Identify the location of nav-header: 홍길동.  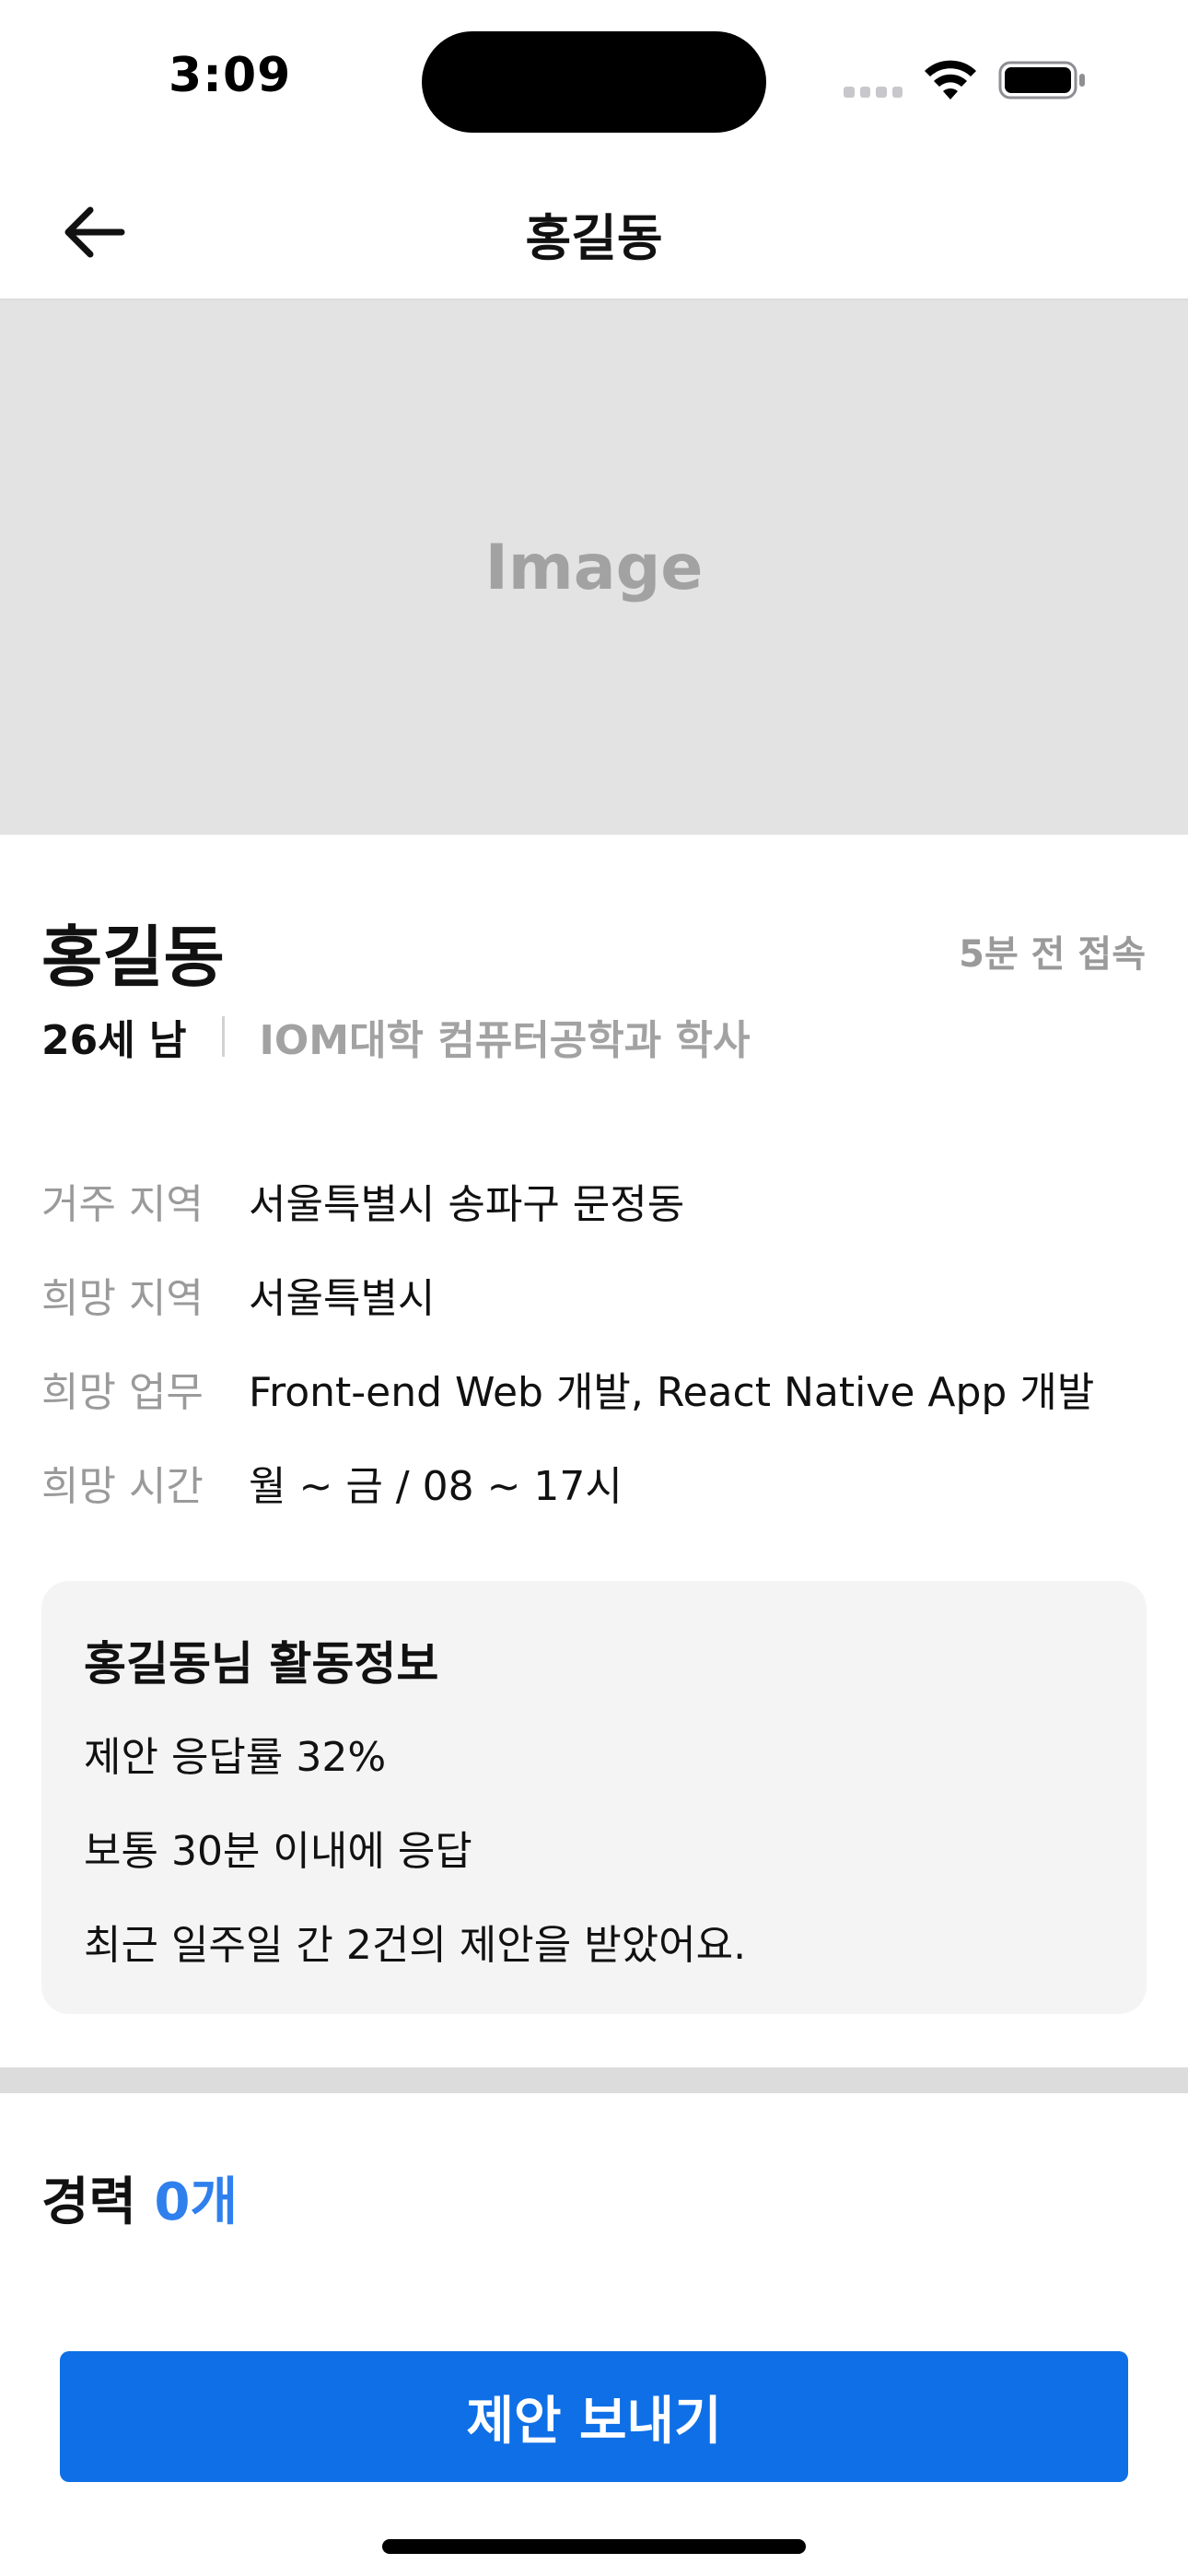
(594, 231).